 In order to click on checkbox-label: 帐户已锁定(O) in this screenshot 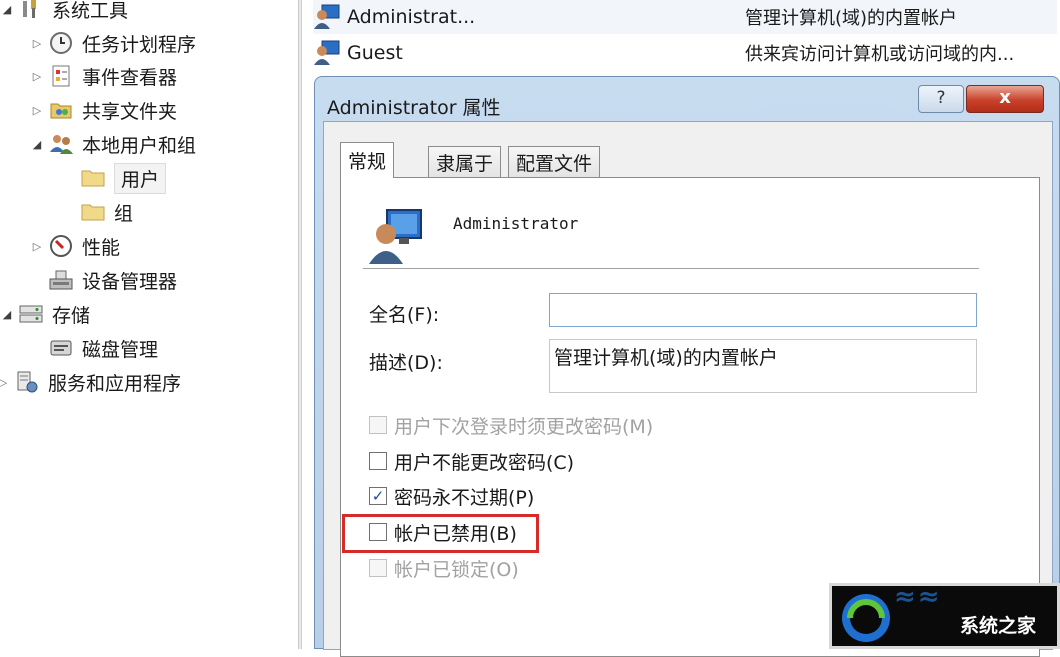, I will do `click(456, 569)`.